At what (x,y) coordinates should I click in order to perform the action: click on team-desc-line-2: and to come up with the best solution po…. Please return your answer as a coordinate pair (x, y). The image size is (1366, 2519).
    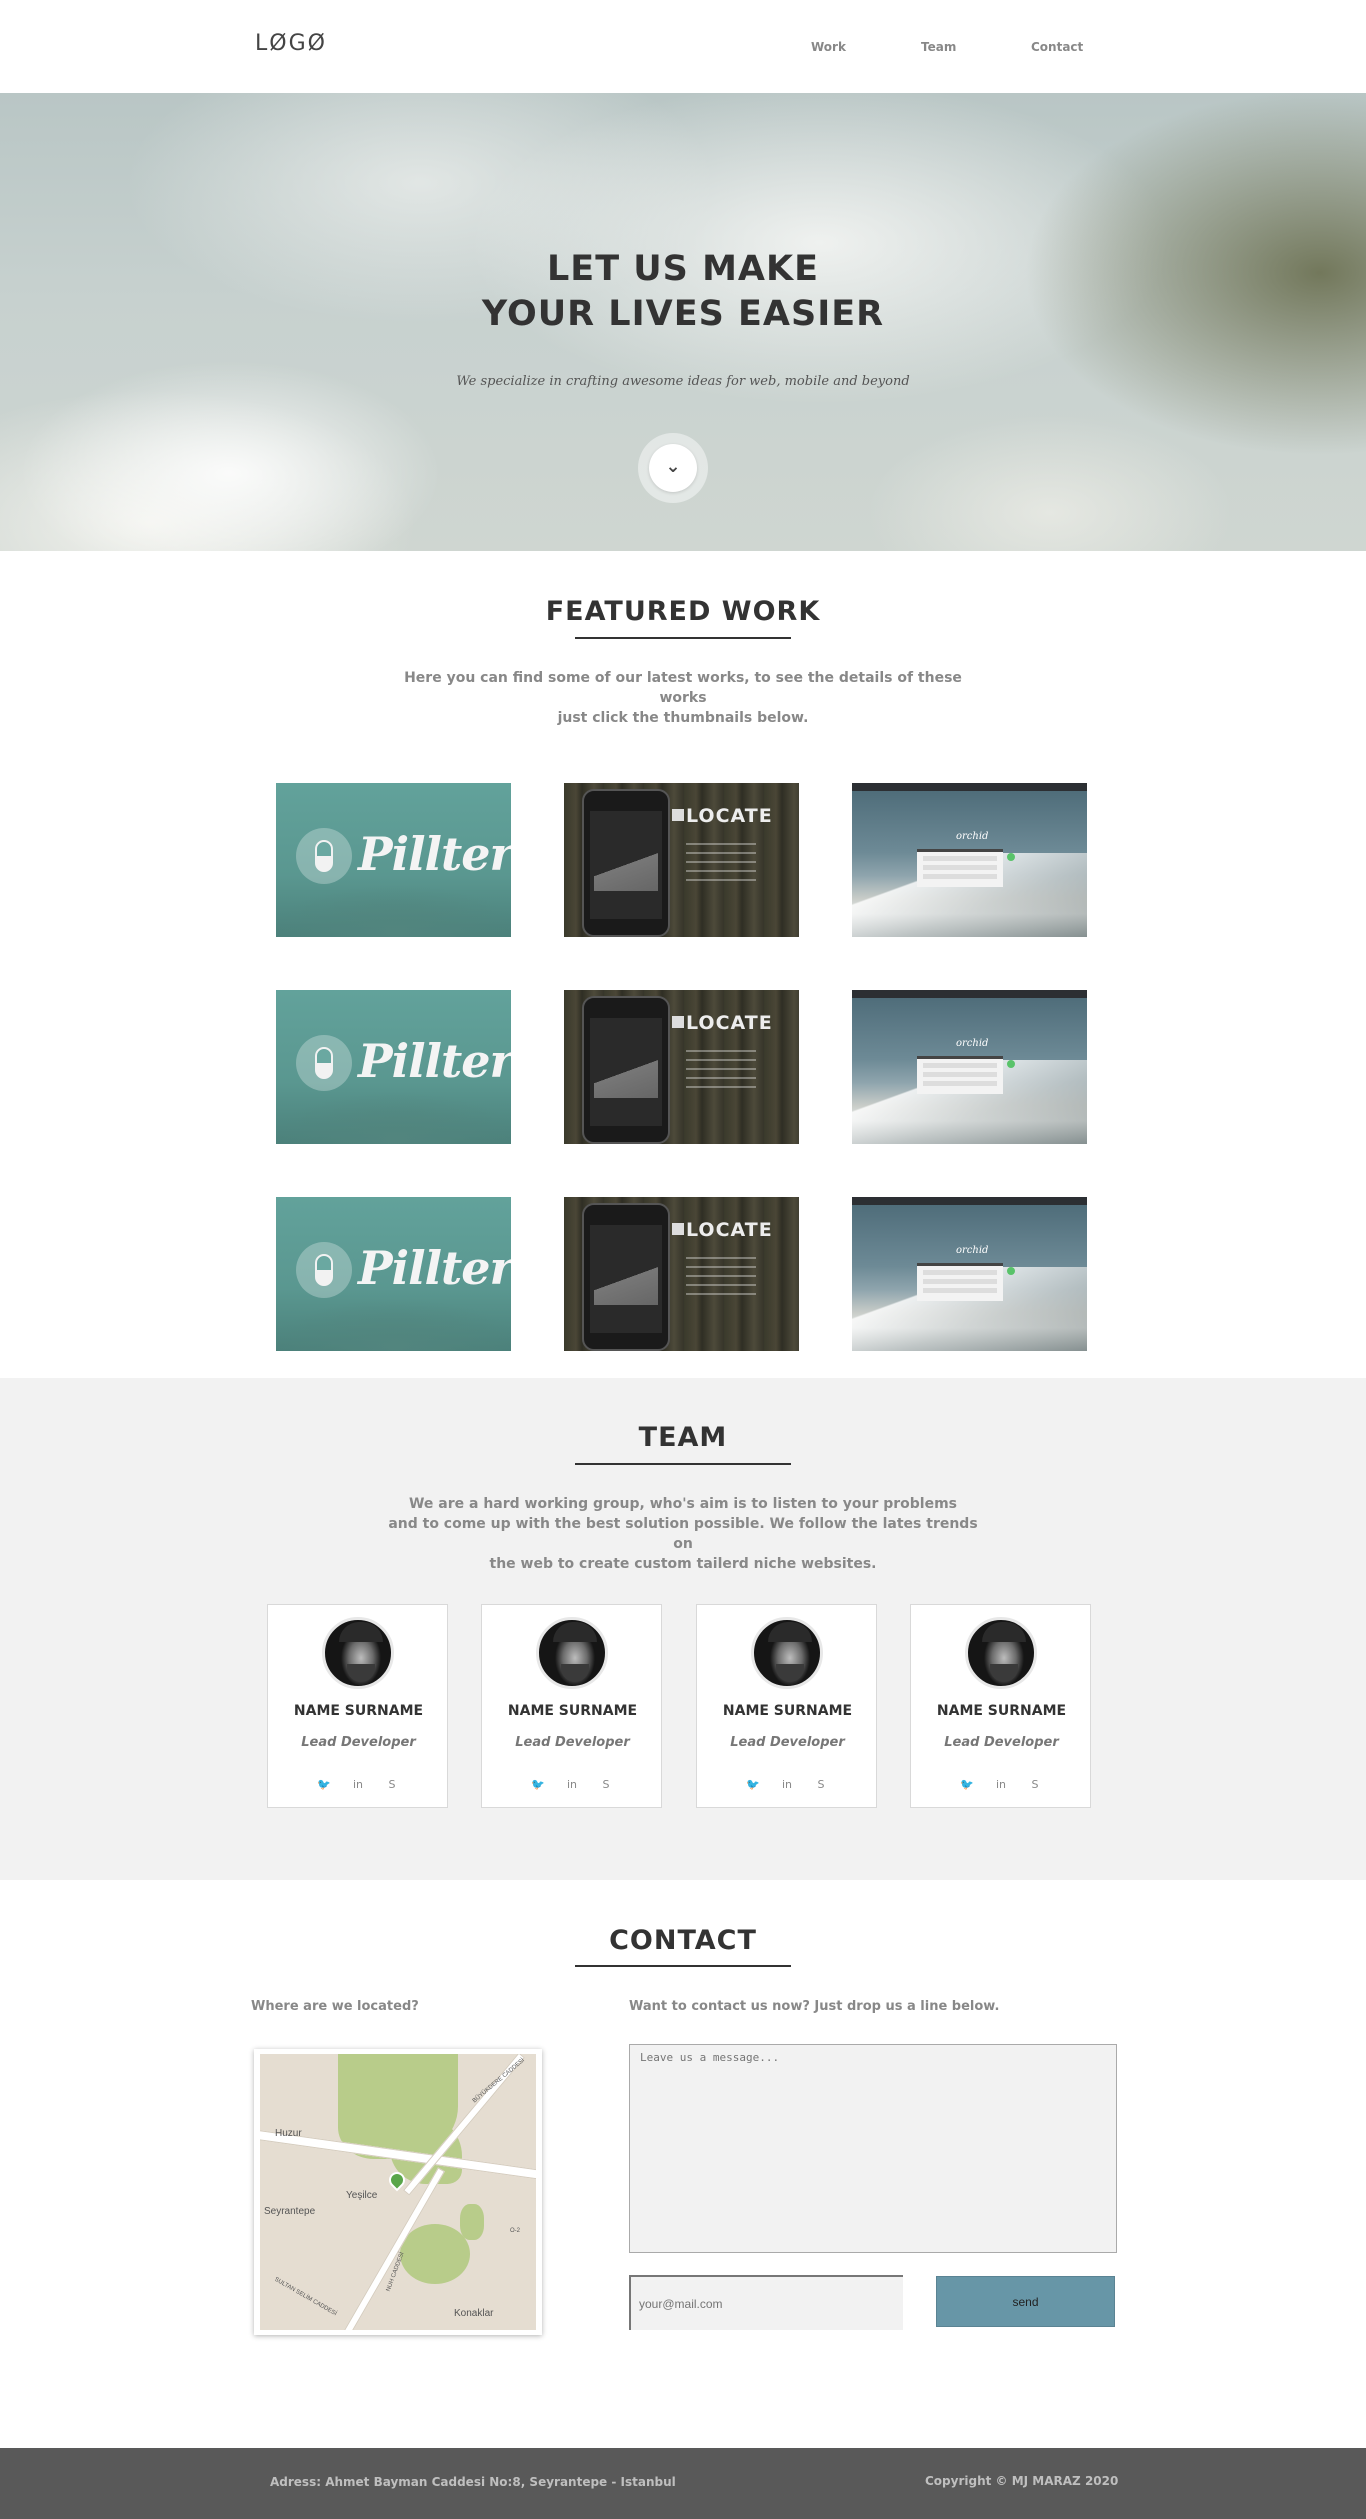
    Looking at the image, I should click on (683, 1534).